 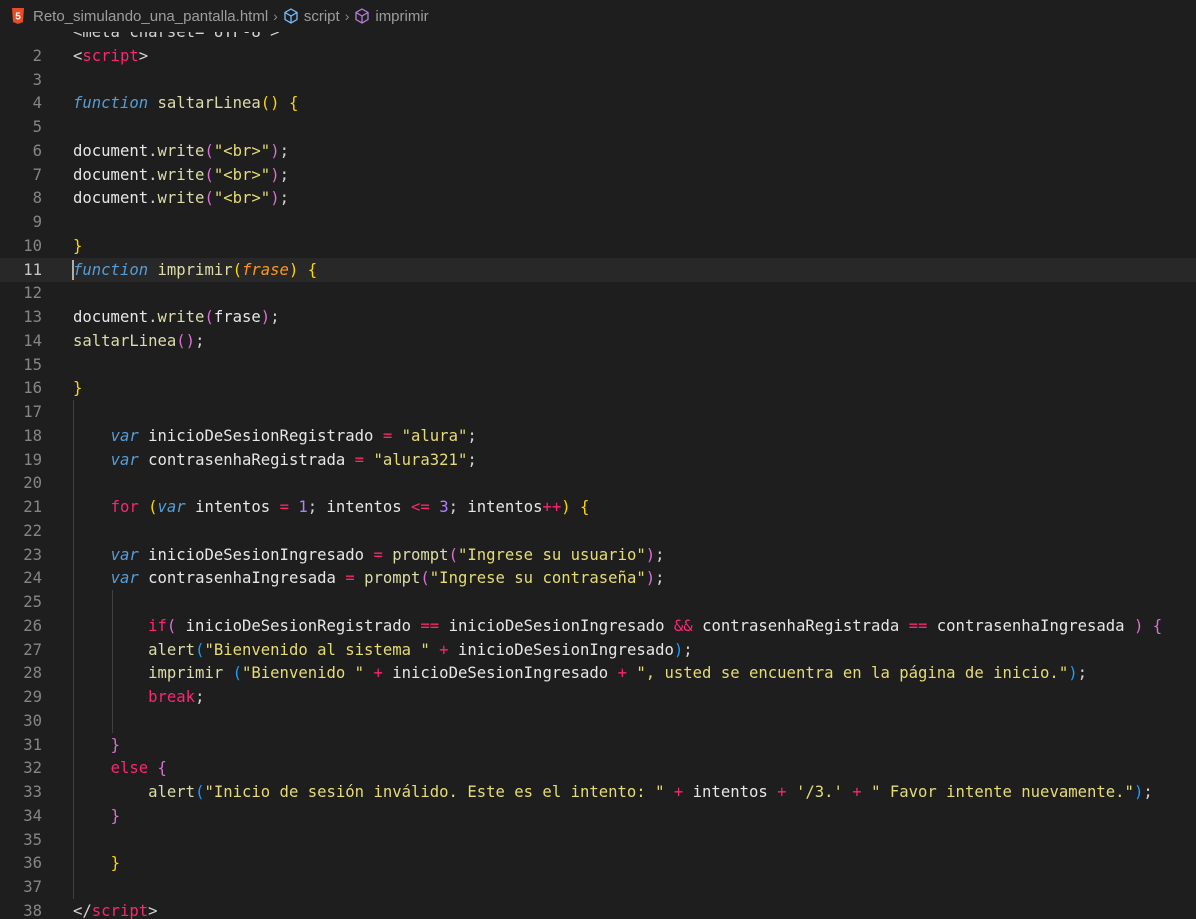 I want to click on code-line: 31 }, so click(x=598, y=745).